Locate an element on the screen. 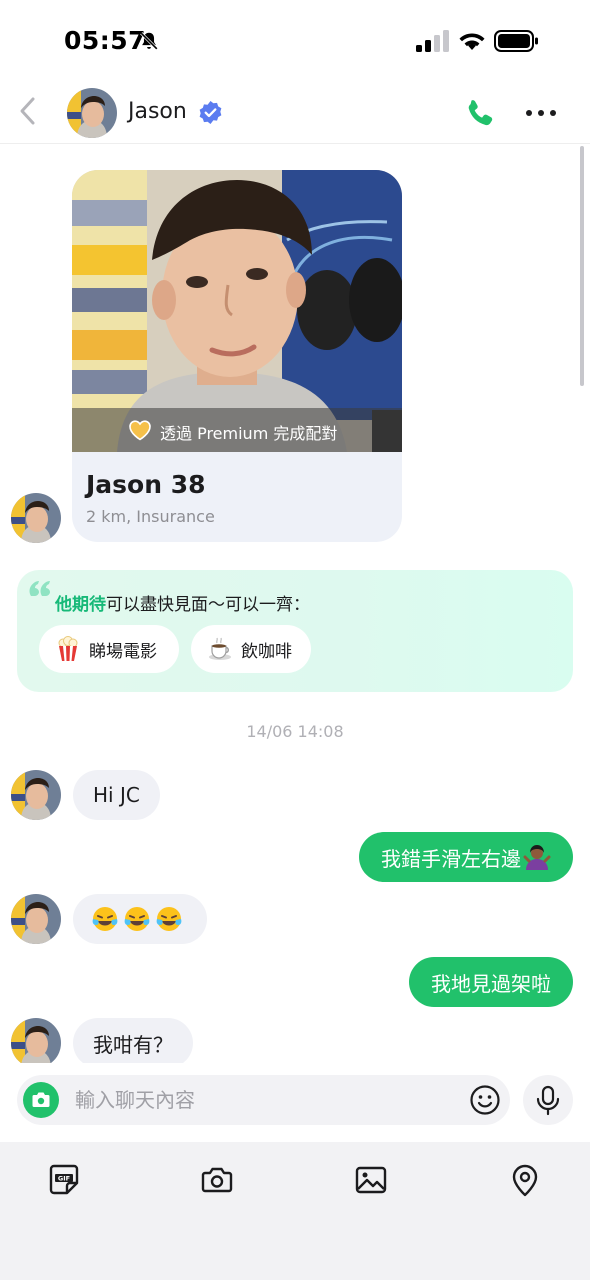 The width and height of the screenshot is (590, 1280). chip-coffee: 飲咖啡 is located at coordinates (251, 649).